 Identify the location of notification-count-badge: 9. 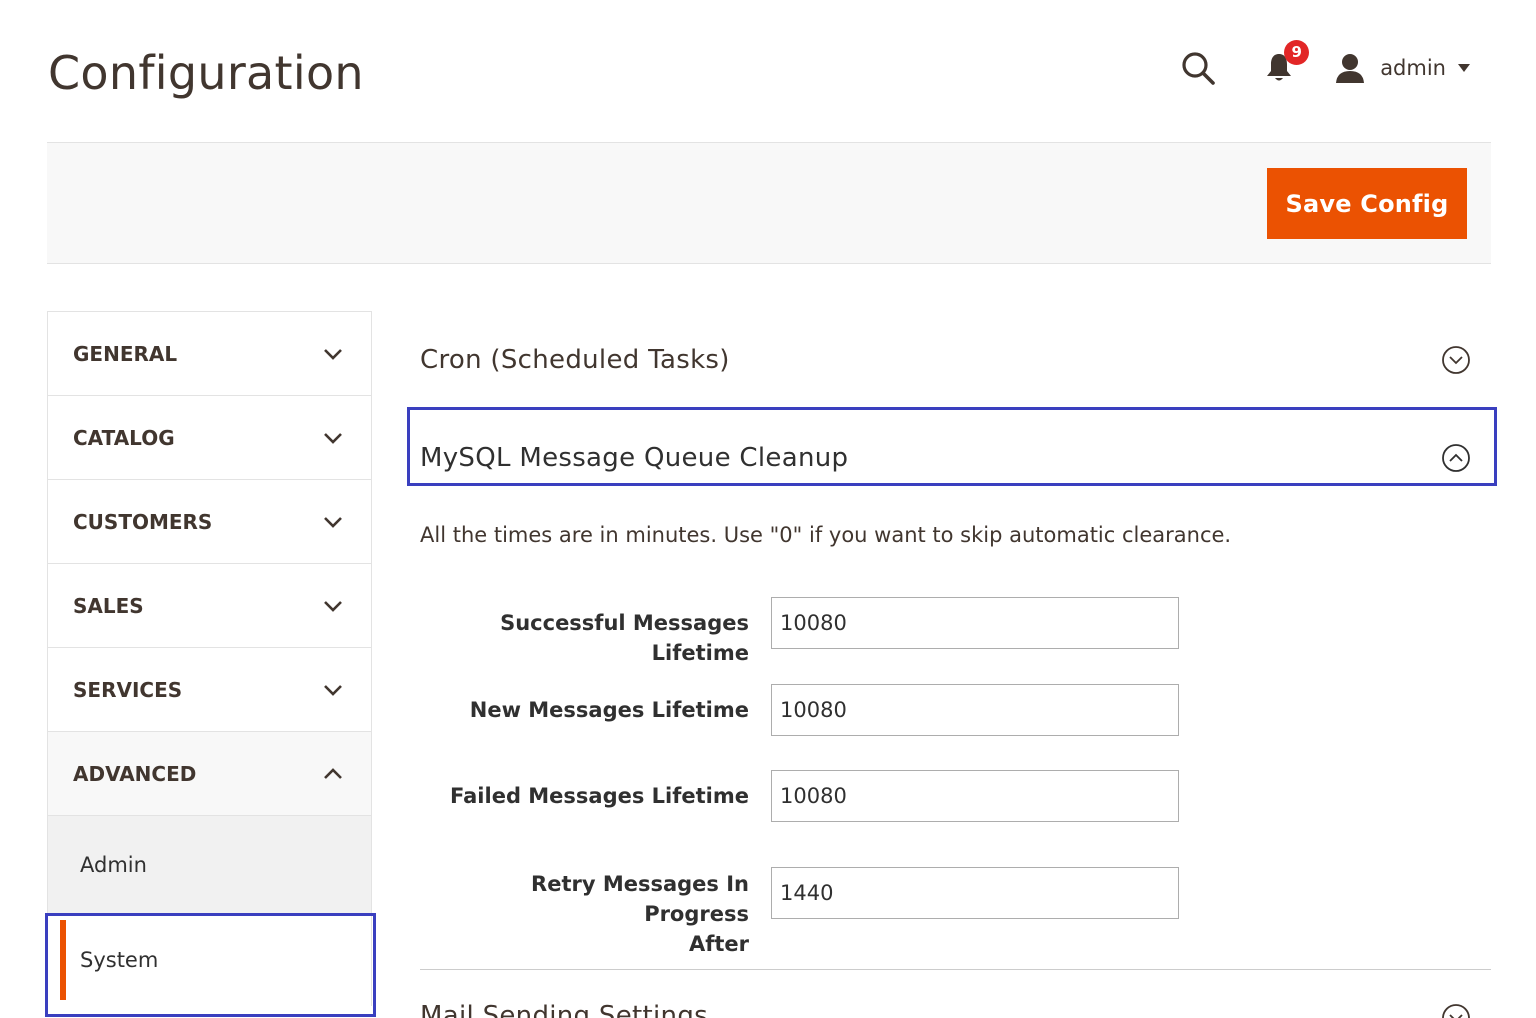
(1297, 52).